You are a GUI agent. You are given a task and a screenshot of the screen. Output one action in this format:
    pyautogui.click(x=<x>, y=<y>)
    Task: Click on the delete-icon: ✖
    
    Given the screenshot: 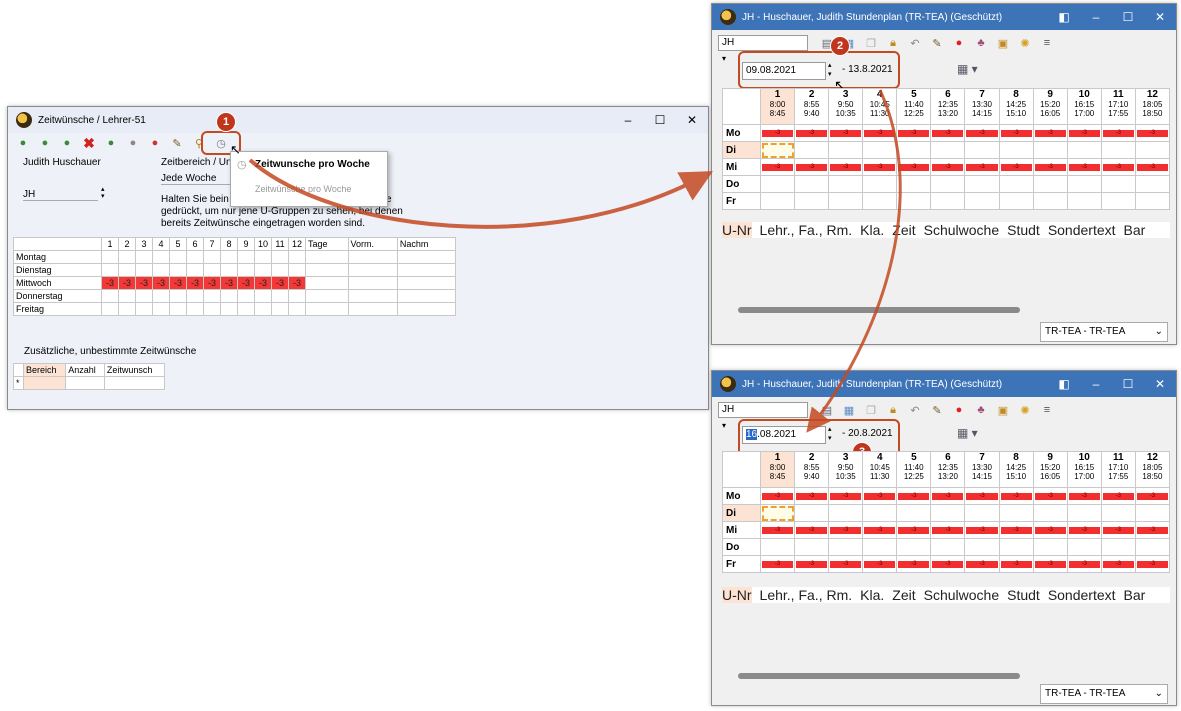 What is the action you would take?
    pyautogui.click(x=89, y=143)
    